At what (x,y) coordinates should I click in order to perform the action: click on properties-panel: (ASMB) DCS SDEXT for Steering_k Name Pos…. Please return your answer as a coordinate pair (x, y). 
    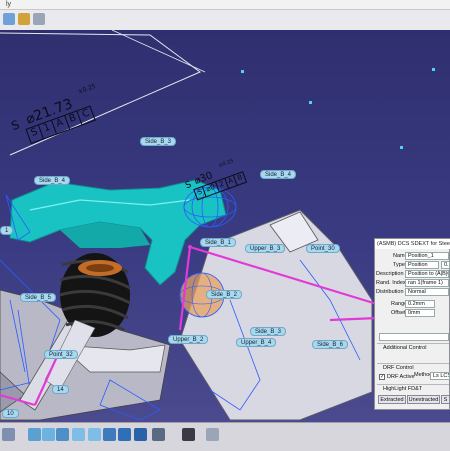
    Looking at the image, I should click on (412, 324).